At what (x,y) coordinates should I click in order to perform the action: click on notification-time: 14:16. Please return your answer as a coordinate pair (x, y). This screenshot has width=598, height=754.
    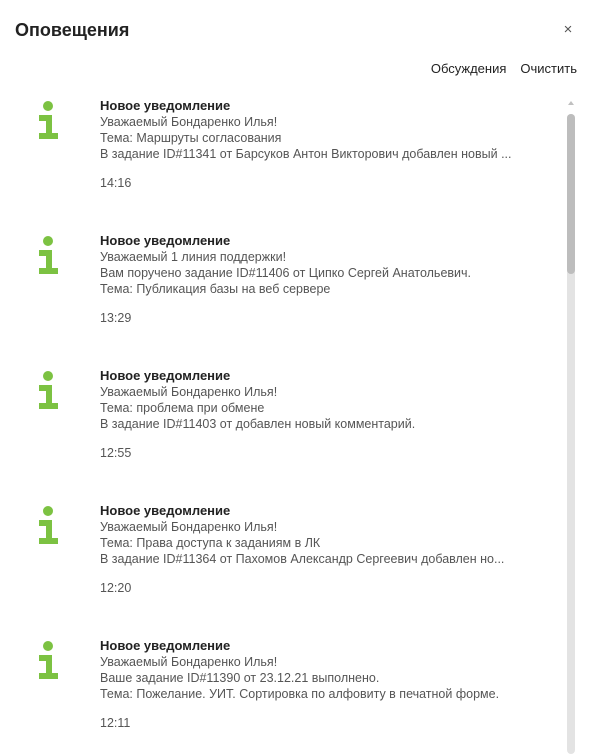
    Looking at the image, I should click on (116, 183).